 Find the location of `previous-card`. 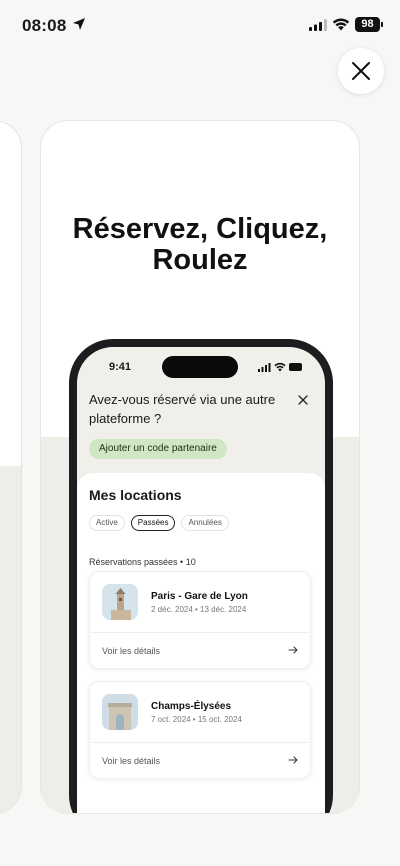

previous-card is located at coordinates (11, 467).